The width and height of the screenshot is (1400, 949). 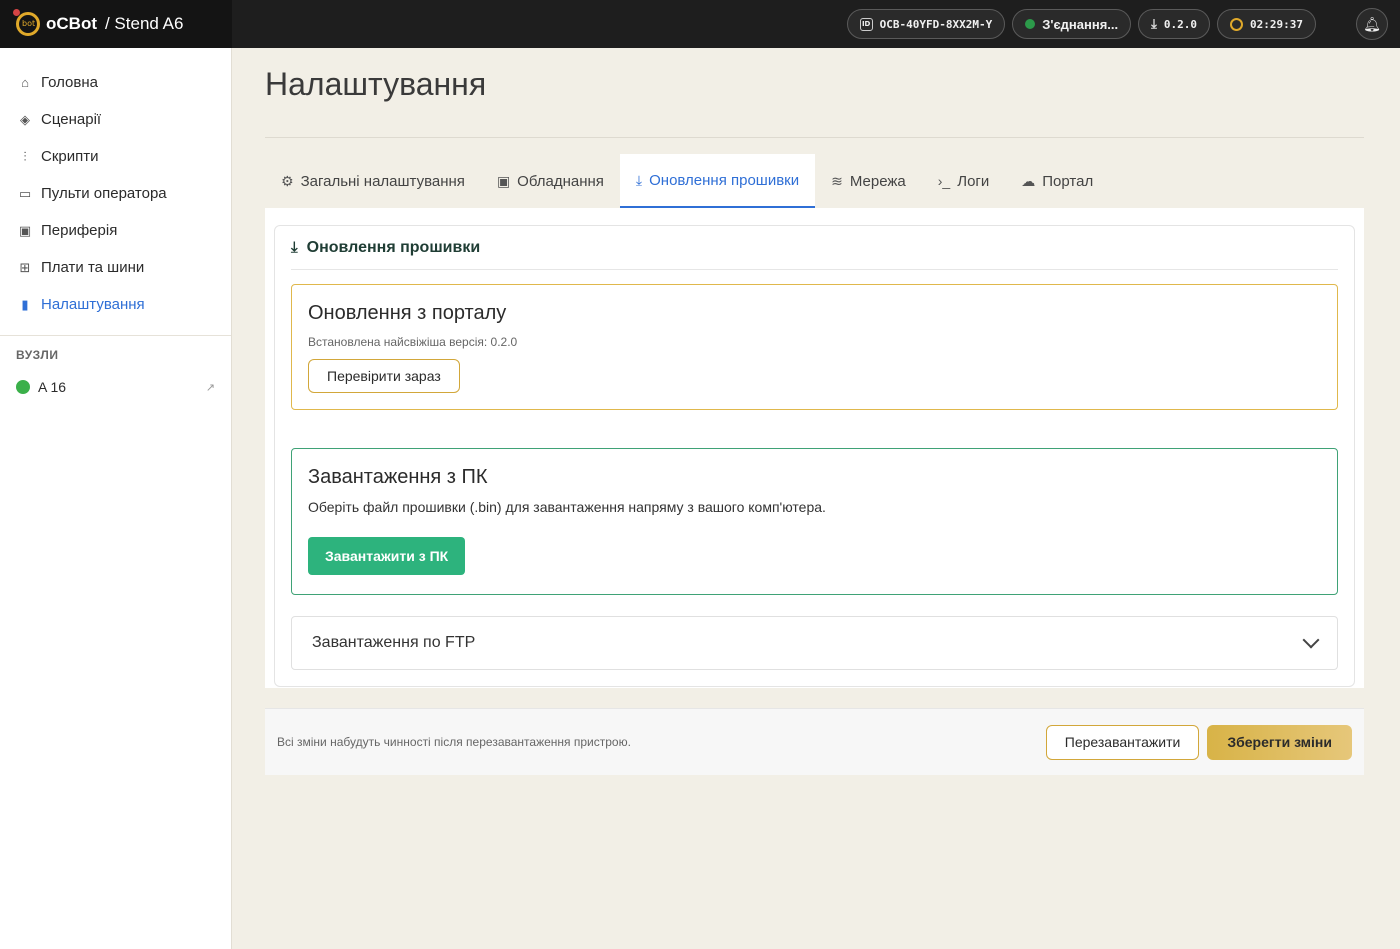 I want to click on card-header: ⤓ Оновлення прошивки, so click(x=814, y=248).